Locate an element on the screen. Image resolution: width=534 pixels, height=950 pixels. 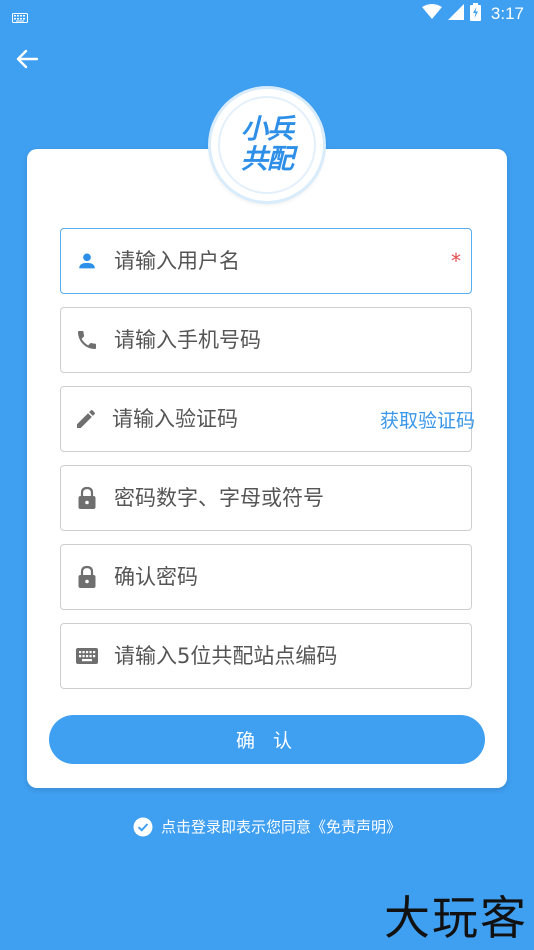
agreement-row: 点击登录即表示您同意《免责声明》 is located at coordinates (267, 826).